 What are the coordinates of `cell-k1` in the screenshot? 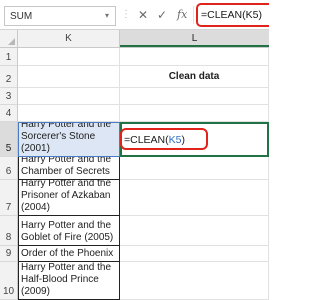 It's located at (69, 57).